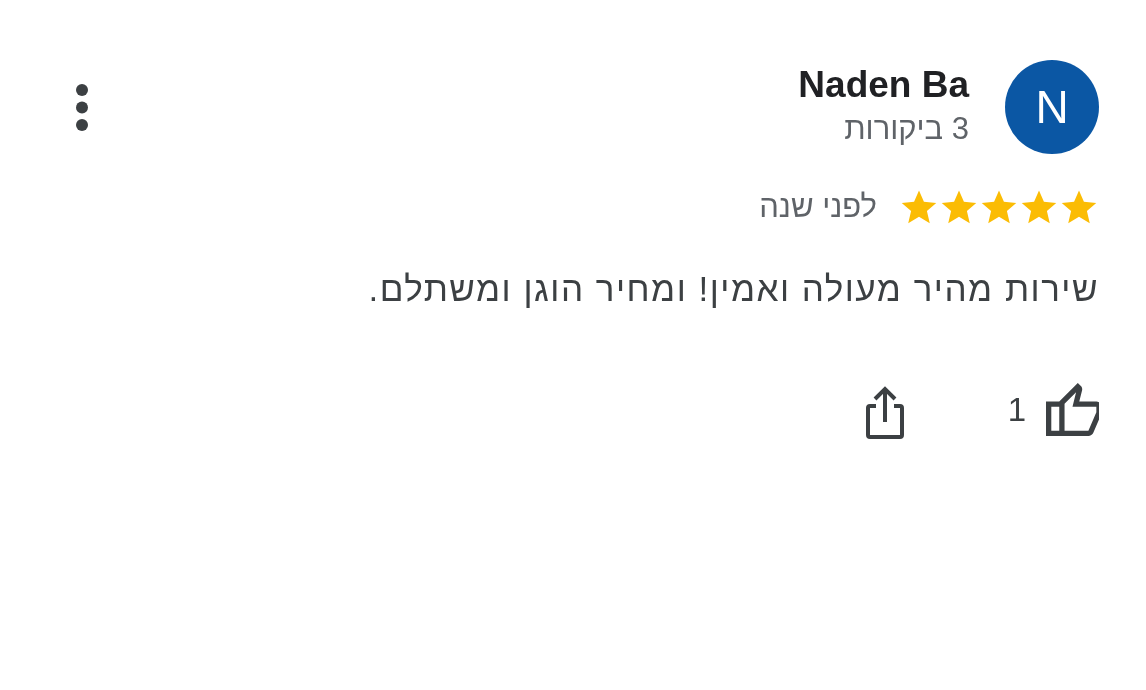 This screenshot has height=690, width=1146. I want to click on share-button, so click(884, 413).